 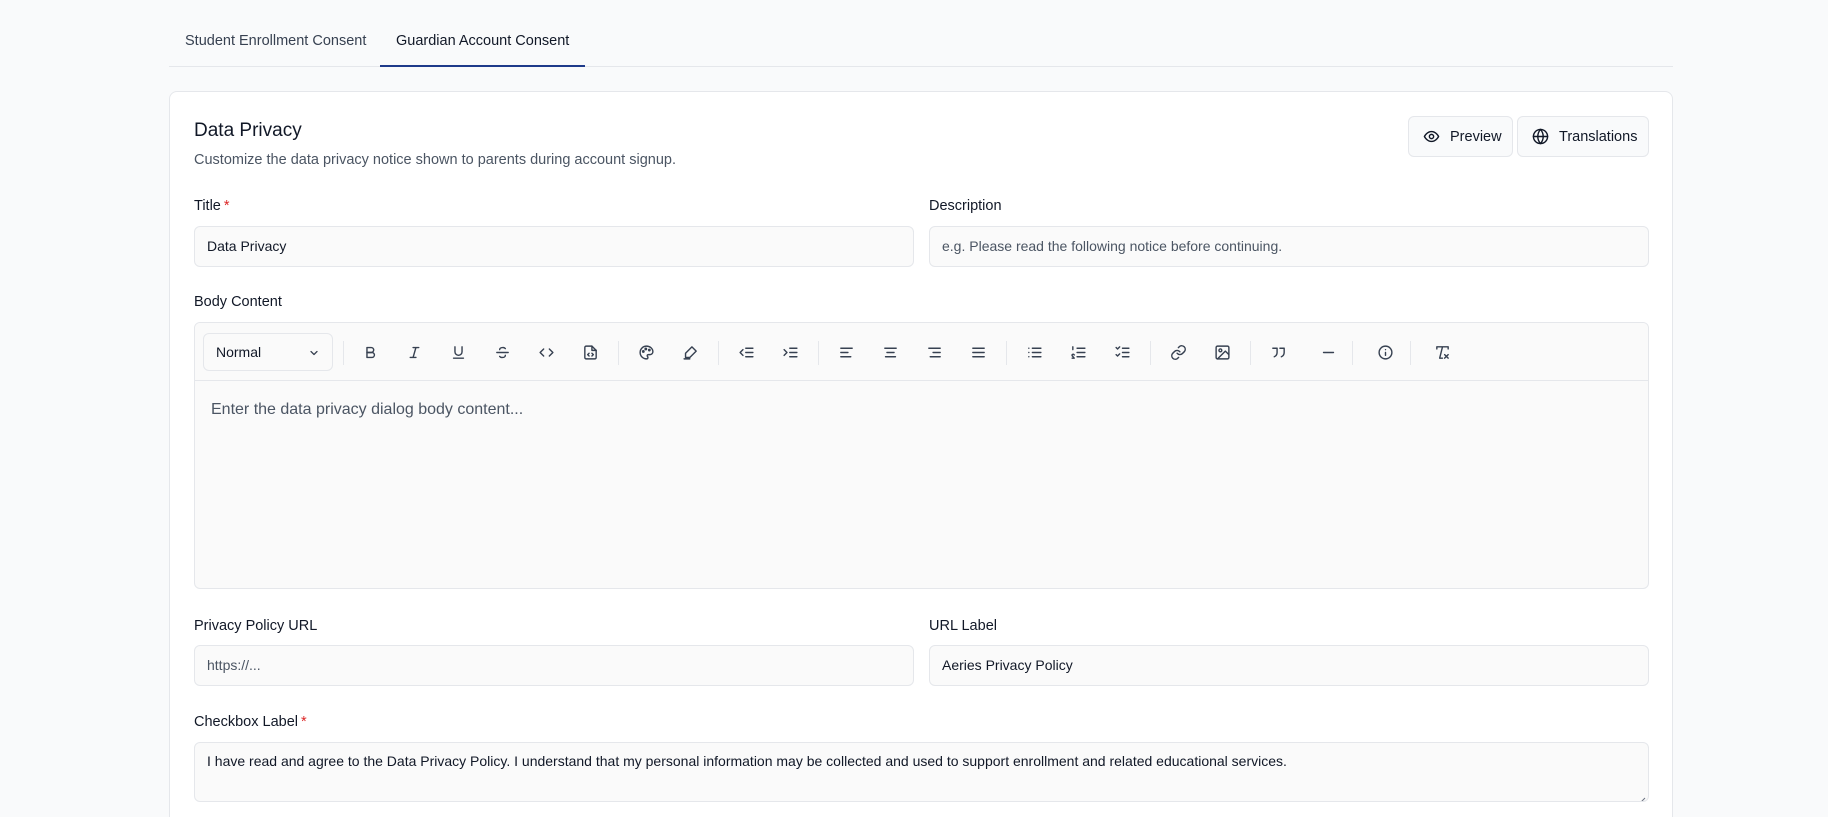 What do you see at coordinates (414, 352) in the screenshot?
I see `italic-icon` at bounding box center [414, 352].